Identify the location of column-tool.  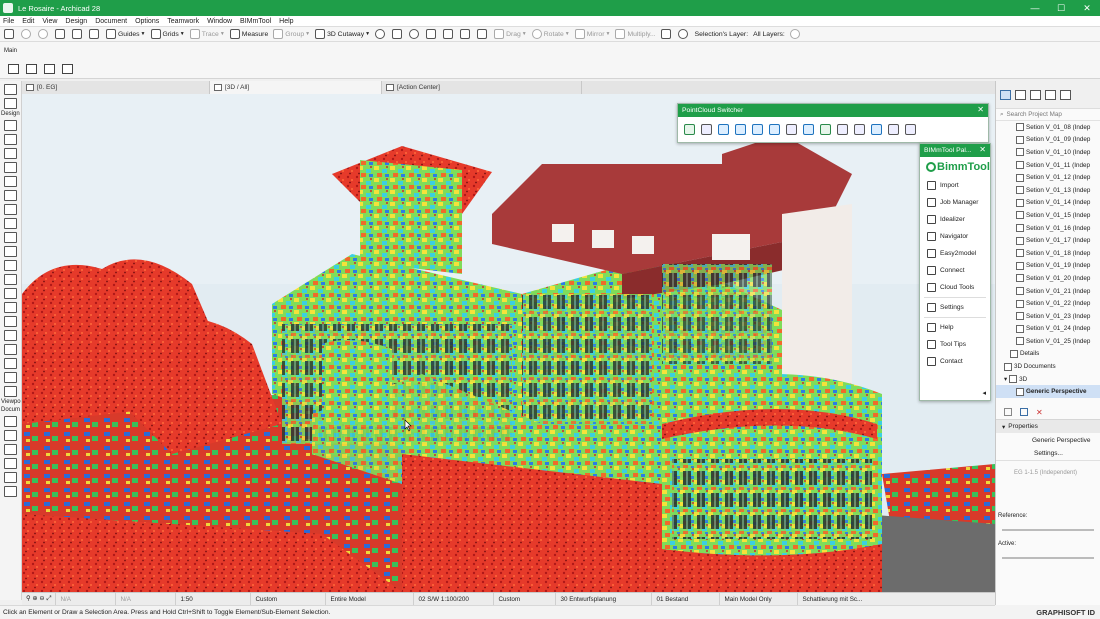
(10, 139).